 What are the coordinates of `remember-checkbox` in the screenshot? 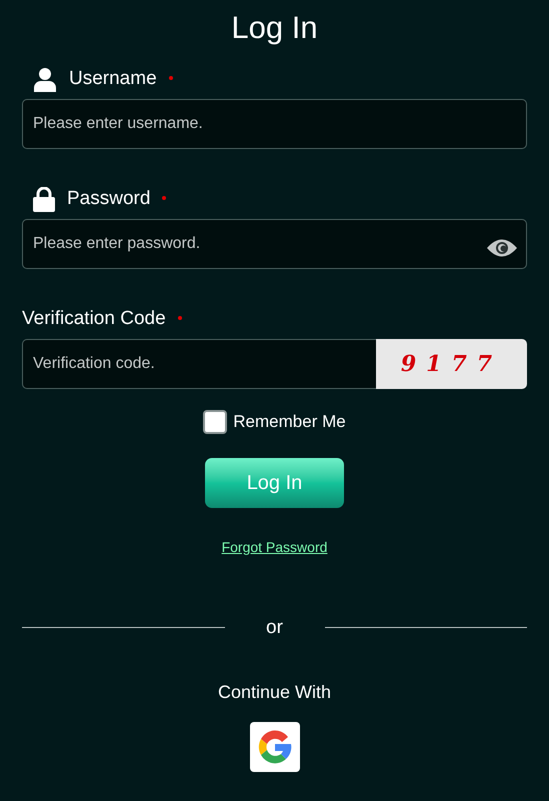 It's located at (215, 422).